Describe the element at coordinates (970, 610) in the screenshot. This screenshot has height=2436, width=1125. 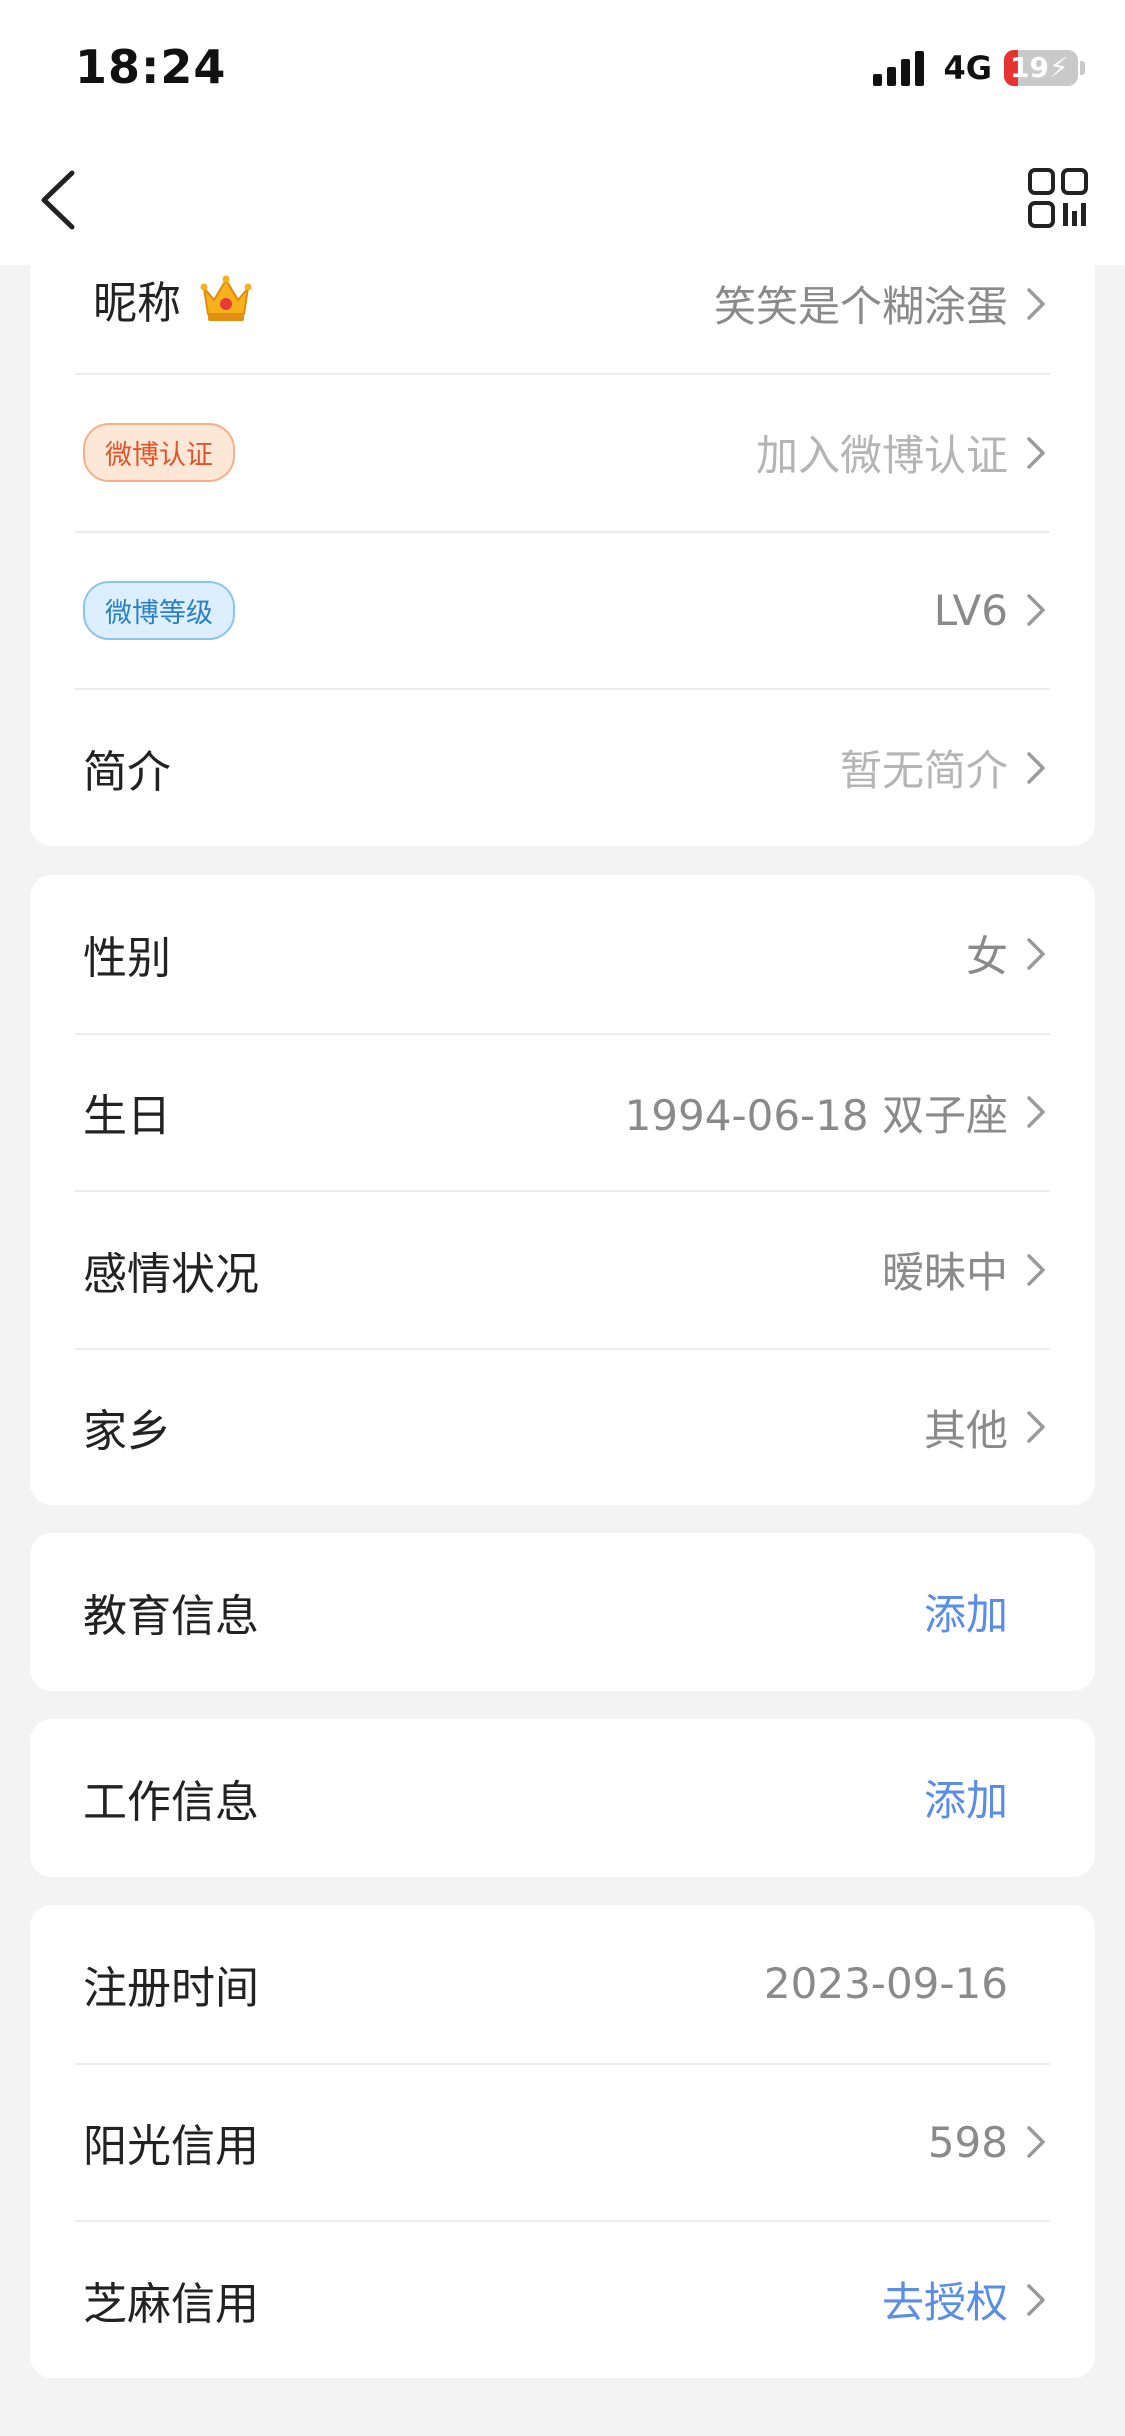
I see `weibo-level-value: LV6` at that location.